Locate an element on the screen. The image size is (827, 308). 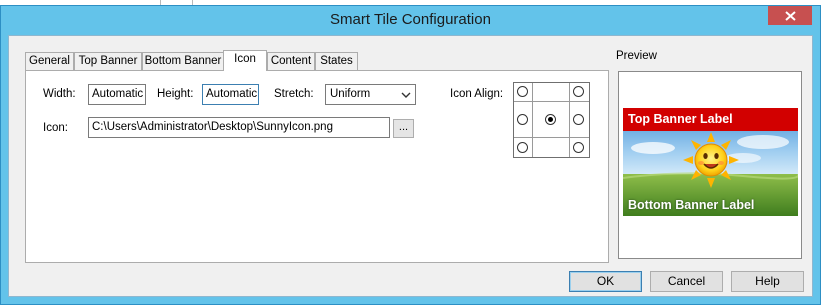
tab-states: States is located at coordinates (336, 61).